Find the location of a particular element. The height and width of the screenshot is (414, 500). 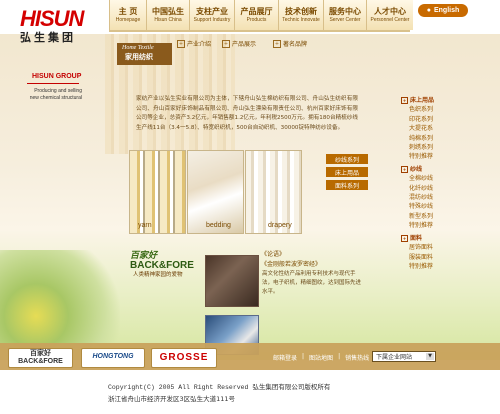

brand-backfore-link: 百家好 BACK&FORE is located at coordinates (40, 358).